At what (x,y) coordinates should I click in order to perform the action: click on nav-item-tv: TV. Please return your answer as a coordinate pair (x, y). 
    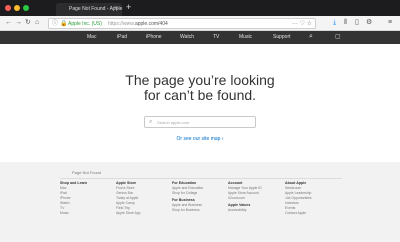
    Looking at the image, I should click on (216, 37).